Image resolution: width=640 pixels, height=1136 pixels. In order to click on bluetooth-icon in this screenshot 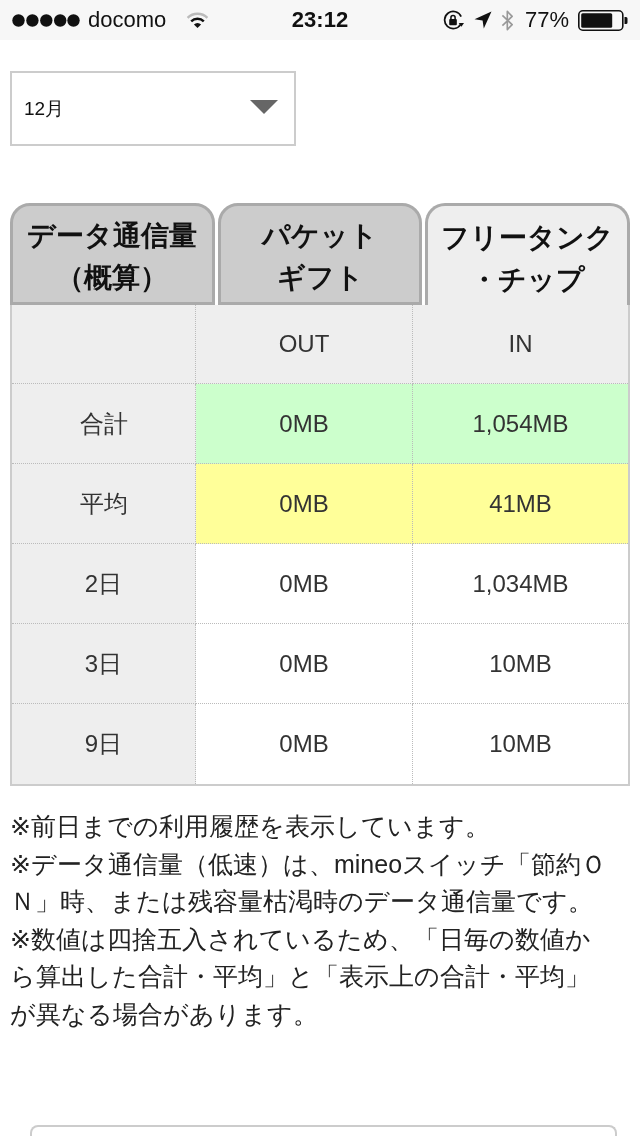, I will do `click(507, 20)`.